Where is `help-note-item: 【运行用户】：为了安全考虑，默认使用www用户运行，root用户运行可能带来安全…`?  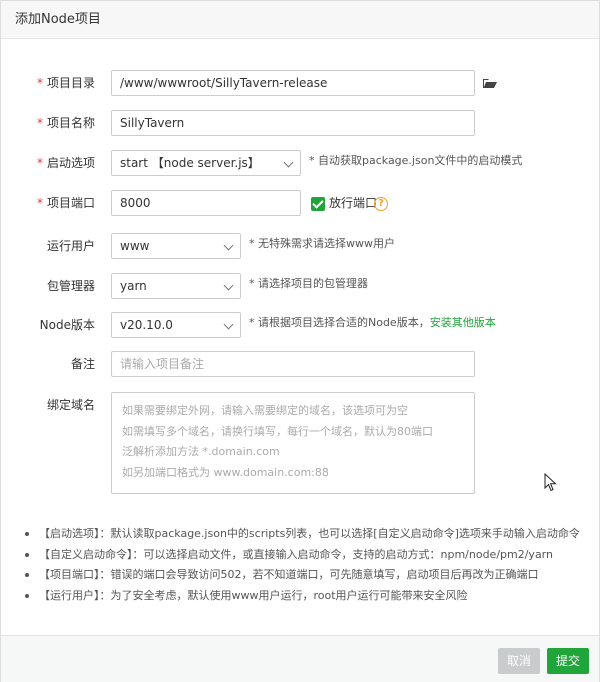 help-note-item: 【运行用户】：为了安全考虑，默认使用www用户运行，root用户运行可能带来安全… is located at coordinates (301, 596).